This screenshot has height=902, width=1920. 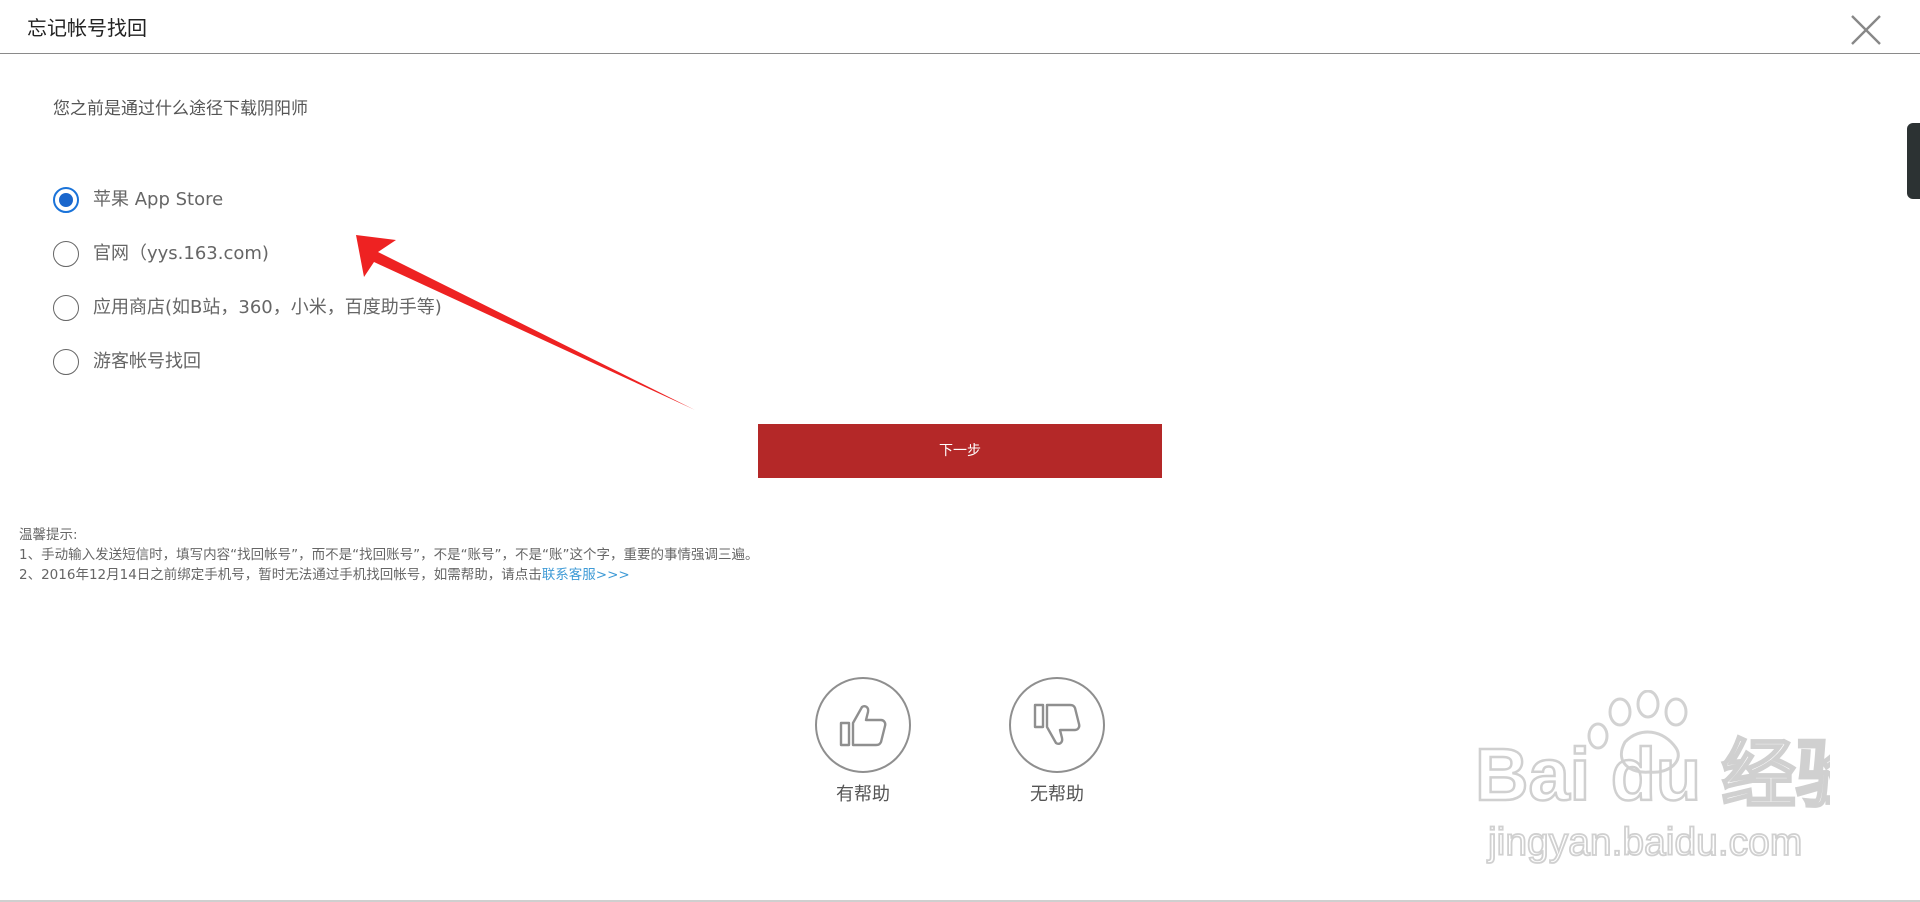 What do you see at coordinates (863, 794) in the screenshot?
I see `helpful-label: 有帮助` at bounding box center [863, 794].